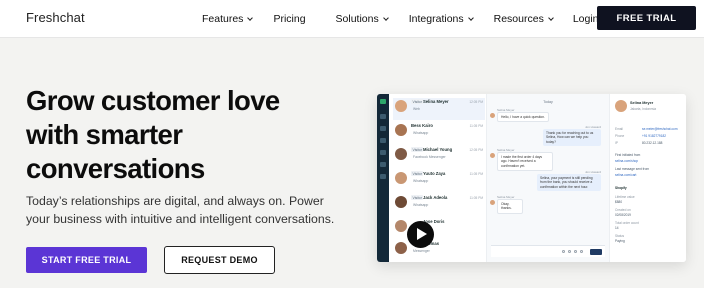  Describe the element at coordinates (439, 251) in the screenshot. I see `list-item: Thomas Messenger` at that location.